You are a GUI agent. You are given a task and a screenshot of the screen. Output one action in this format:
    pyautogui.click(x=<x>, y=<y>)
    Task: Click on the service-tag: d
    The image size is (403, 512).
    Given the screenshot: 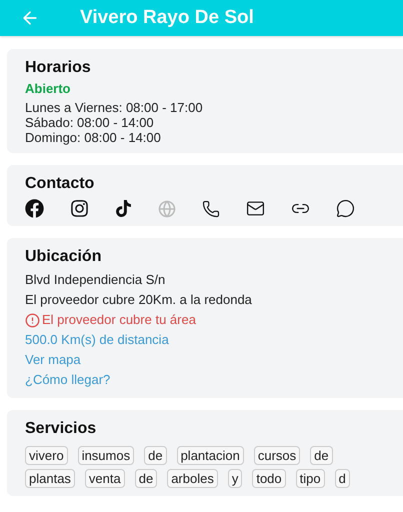 What is the action you would take?
    pyautogui.click(x=342, y=478)
    